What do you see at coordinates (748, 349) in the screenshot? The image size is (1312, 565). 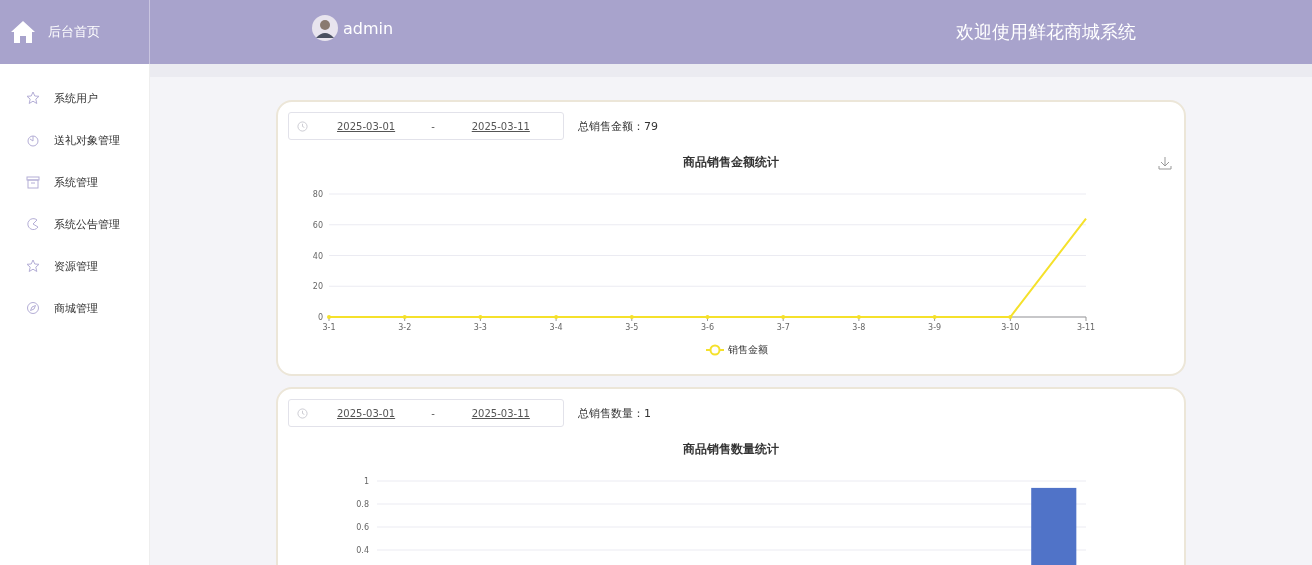 I see `legend-label: 销售金额` at bounding box center [748, 349].